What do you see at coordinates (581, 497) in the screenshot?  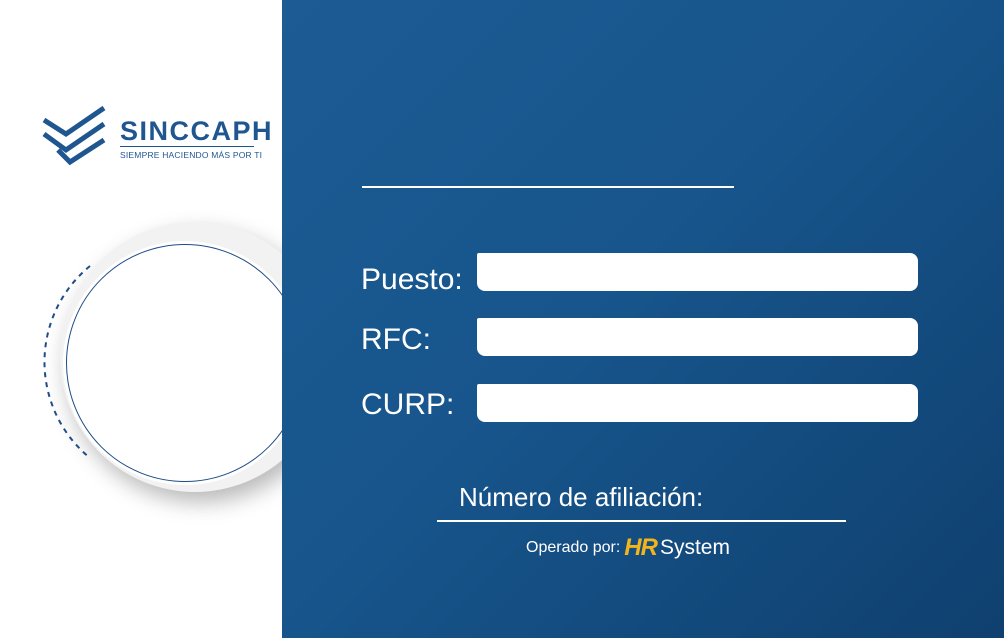 I see `affiliation-label: Número de afiliación:` at bounding box center [581, 497].